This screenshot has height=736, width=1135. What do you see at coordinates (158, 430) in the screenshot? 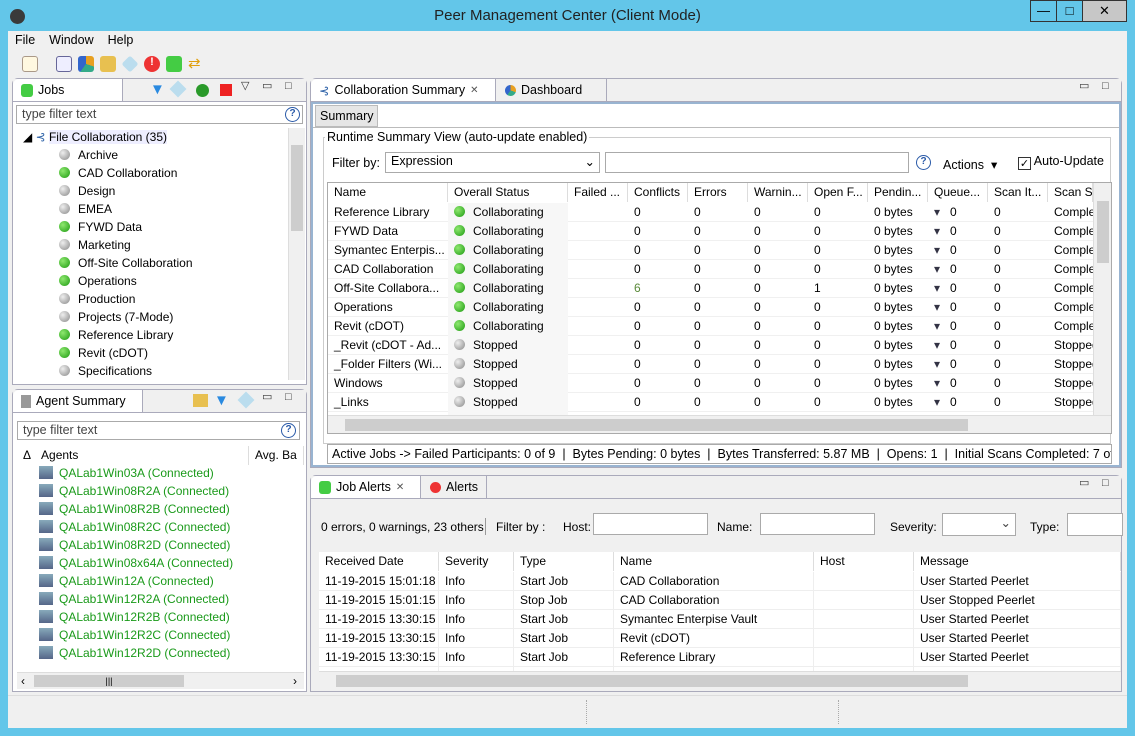
I see `agents-filter-input: type filter text` at bounding box center [158, 430].